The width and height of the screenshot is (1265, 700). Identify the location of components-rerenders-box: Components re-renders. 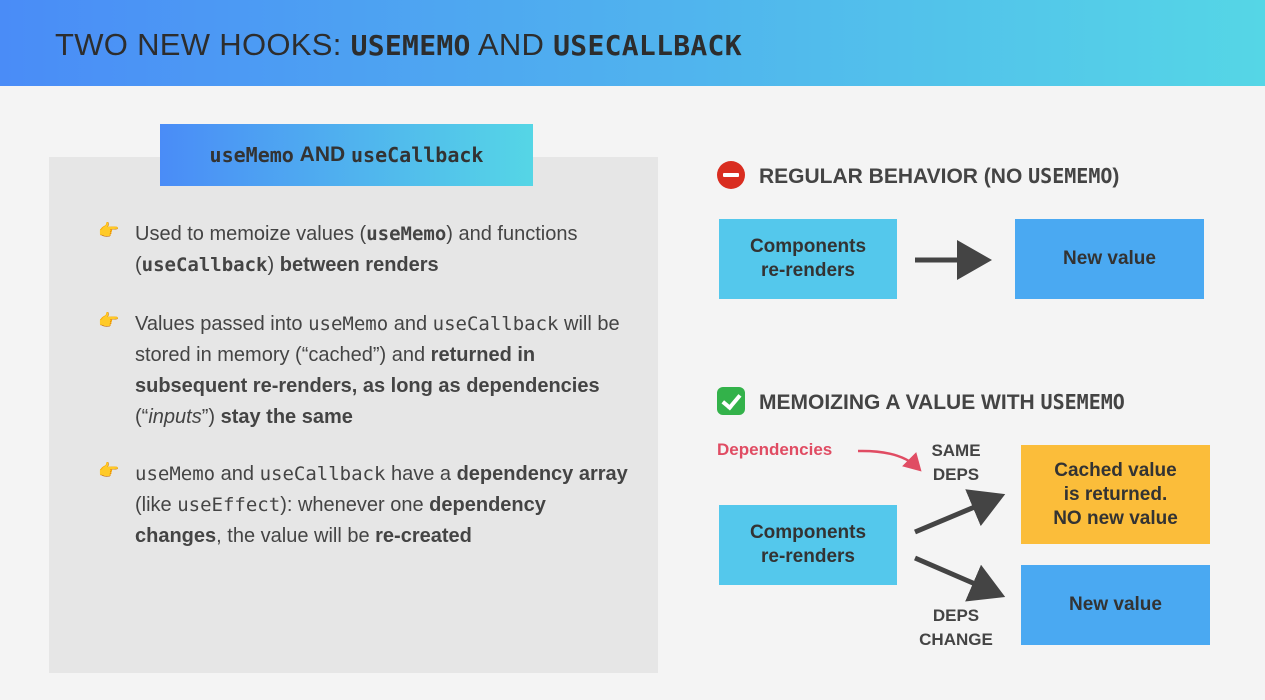
(808, 259).